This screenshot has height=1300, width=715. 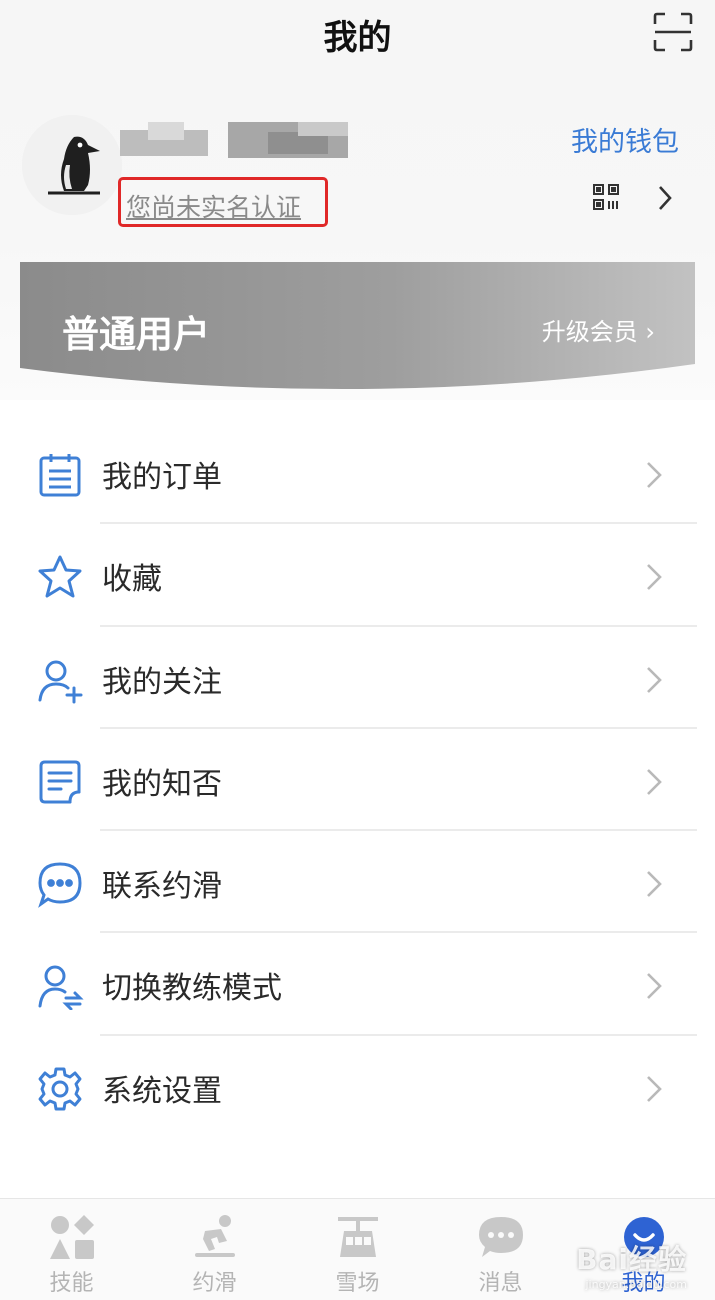 What do you see at coordinates (636, 1284) in the screenshot?
I see `watermark-sub: jingyan.baidu.com` at bounding box center [636, 1284].